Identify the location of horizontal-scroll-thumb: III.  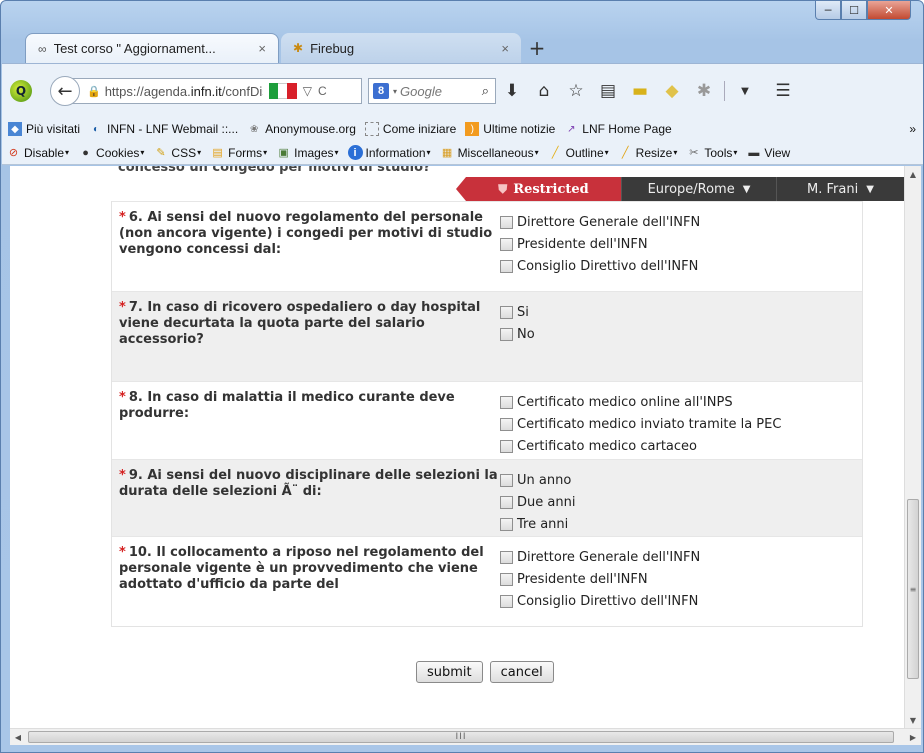
(461, 737).